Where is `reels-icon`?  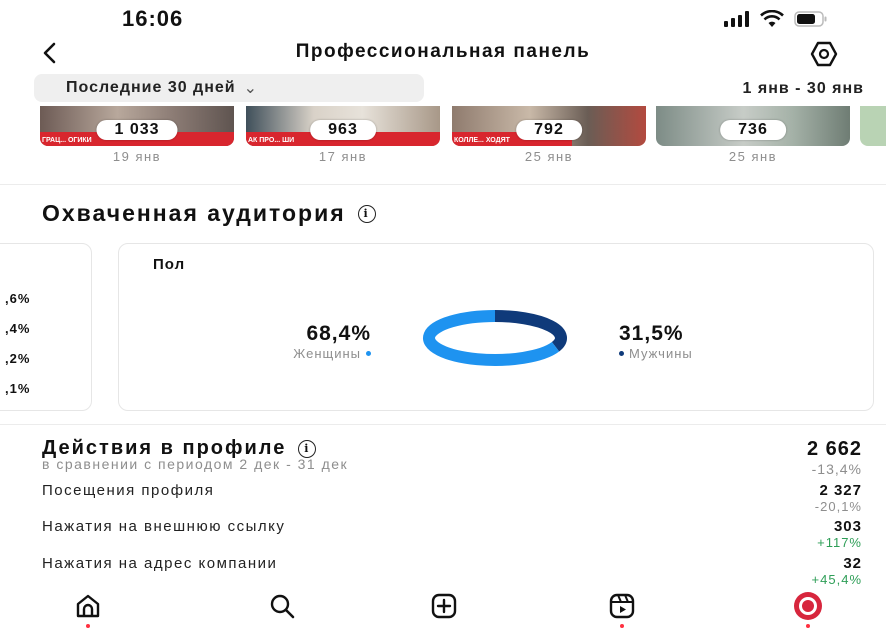 reels-icon is located at coordinates (622, 606).